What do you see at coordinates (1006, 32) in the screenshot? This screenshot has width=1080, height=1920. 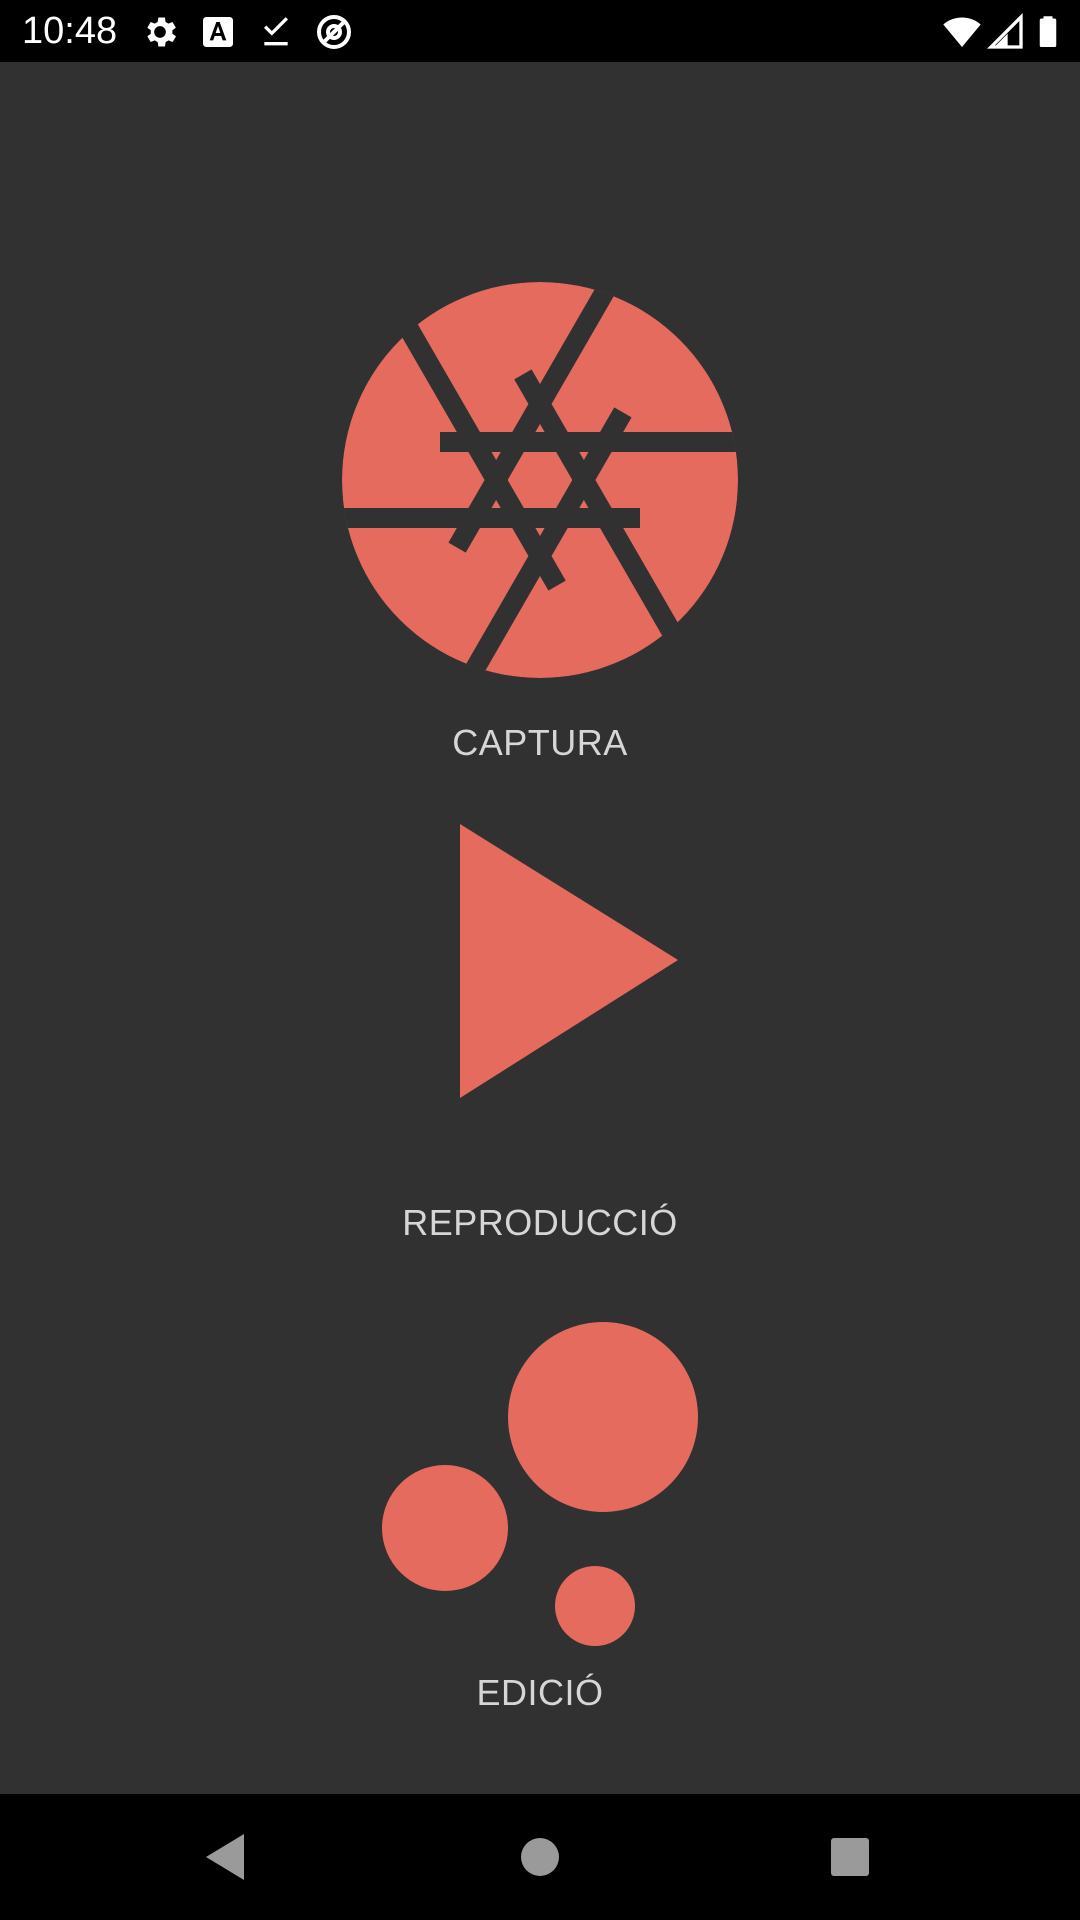 I see `cell-signal-icon` at bounding box center [1006, 32].